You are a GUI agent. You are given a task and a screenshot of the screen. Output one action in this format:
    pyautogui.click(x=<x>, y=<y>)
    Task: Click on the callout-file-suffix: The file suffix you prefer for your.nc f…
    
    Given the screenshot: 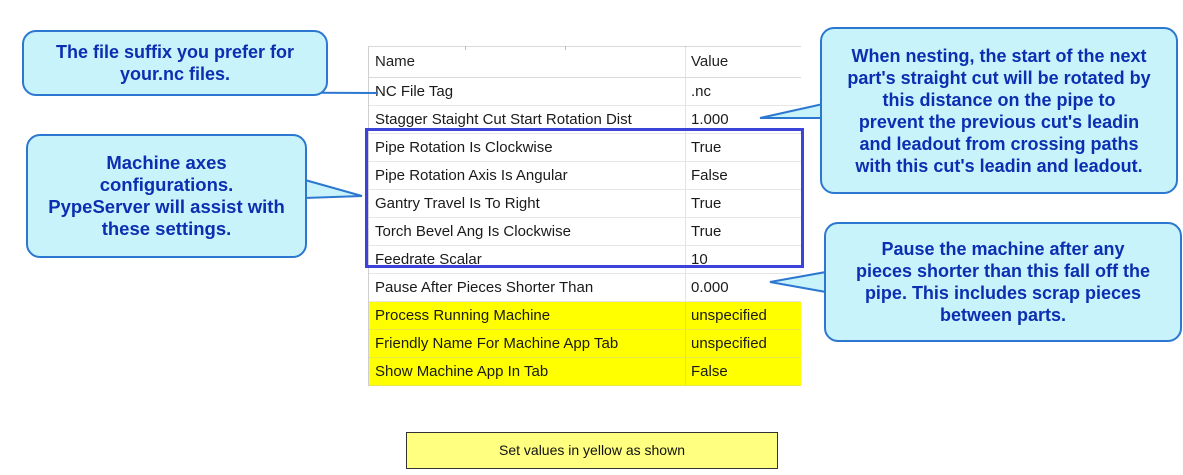 What is the action you would take?
    pyautogui.click(x=175, y=63)
    